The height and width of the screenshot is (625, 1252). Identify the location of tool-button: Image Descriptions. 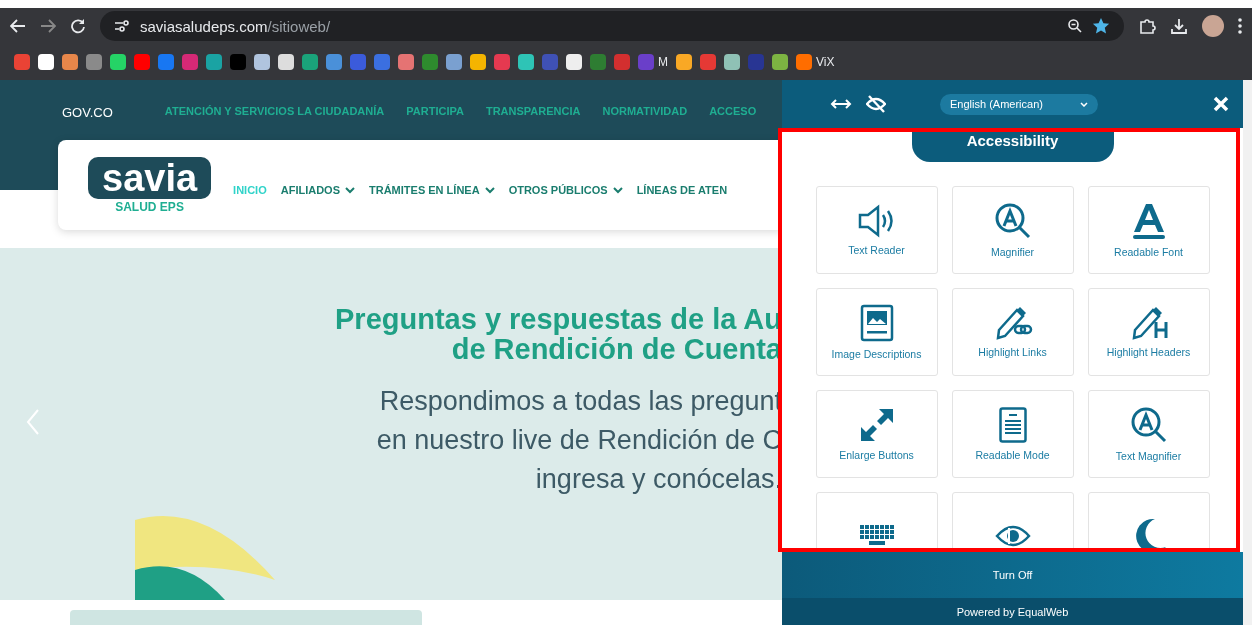
(876, 332).